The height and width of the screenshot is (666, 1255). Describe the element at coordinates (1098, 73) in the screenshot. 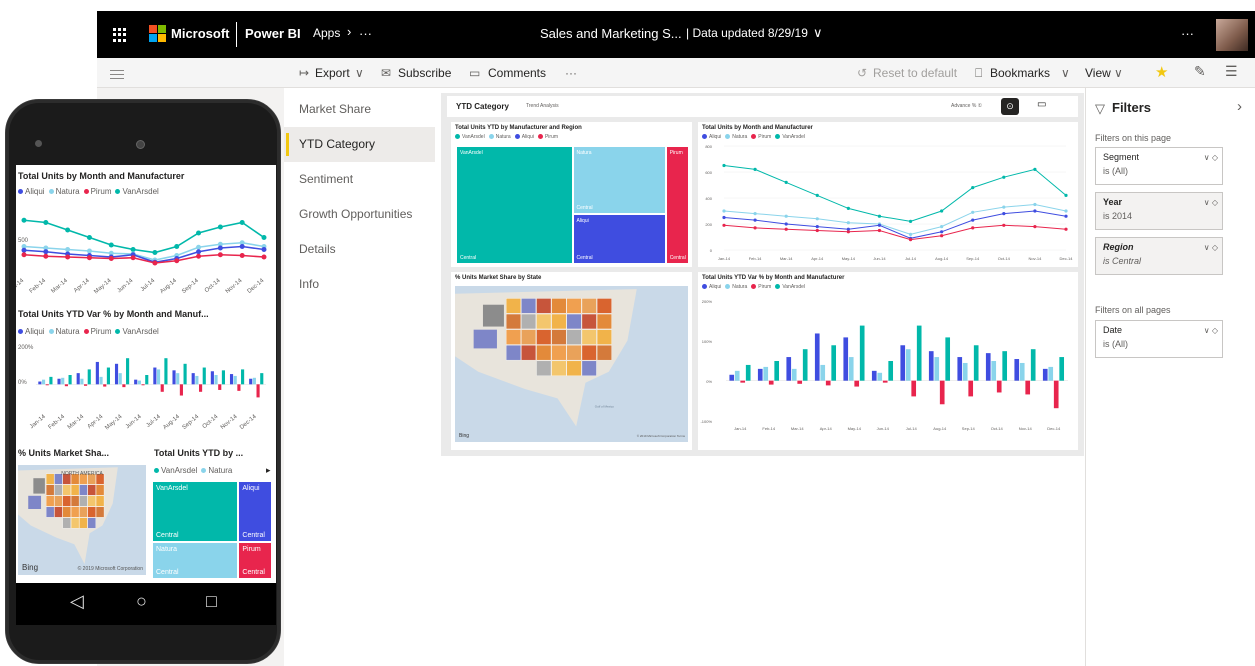

I see `view-button: View` at that location.